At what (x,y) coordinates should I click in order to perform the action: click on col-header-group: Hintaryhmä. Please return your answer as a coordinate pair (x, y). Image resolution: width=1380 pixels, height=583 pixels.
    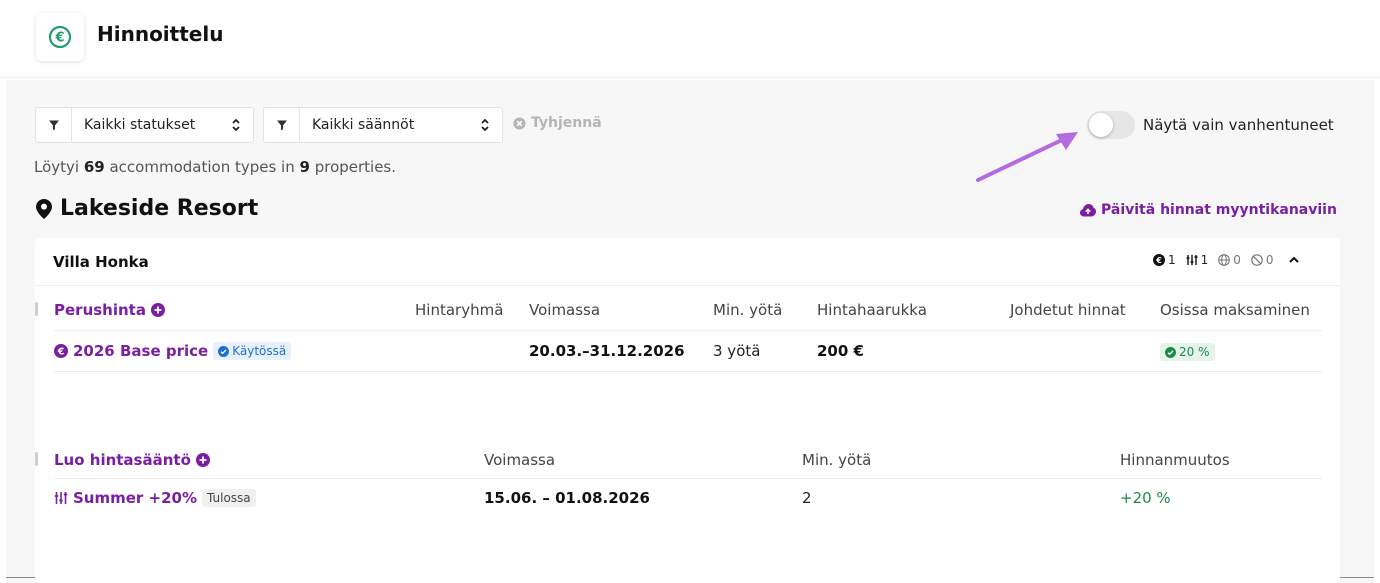
    Looking at the image, I should click on (459, 310).